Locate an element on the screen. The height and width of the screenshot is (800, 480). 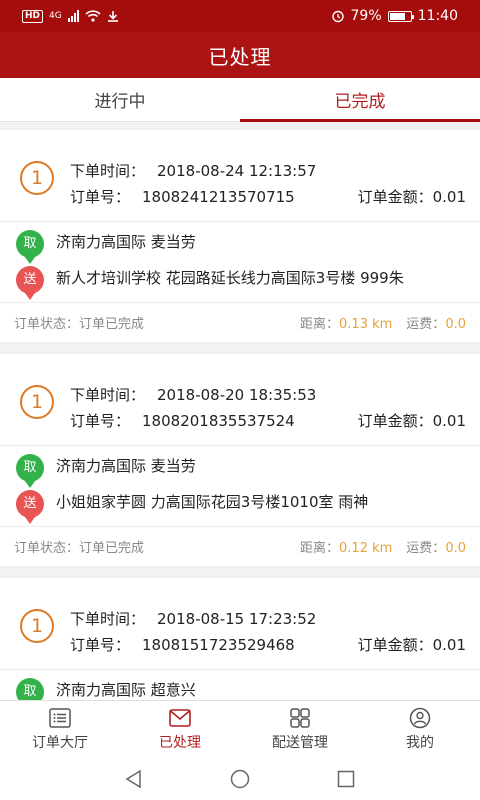
delivery-address: 小姐姐家芋圆 力高国际花园3号楼1010室 雨神 is located at coordinates (212, 502).